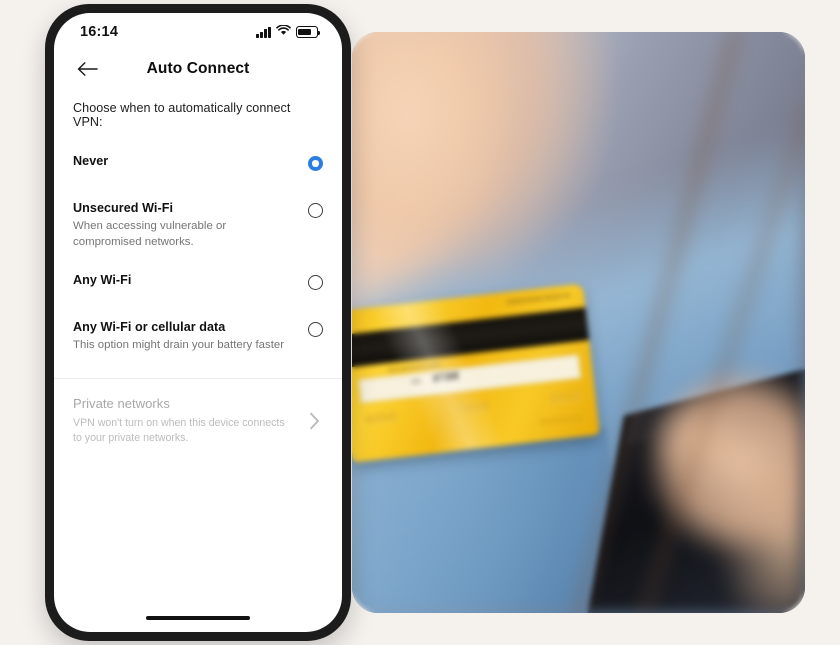 Image resolution: width=840 pixels, height=645 pixels. What do you see at coordinates (263, 32) in the screenshot?
I see `signal-bars-icon` at bounding box center [263, 32].